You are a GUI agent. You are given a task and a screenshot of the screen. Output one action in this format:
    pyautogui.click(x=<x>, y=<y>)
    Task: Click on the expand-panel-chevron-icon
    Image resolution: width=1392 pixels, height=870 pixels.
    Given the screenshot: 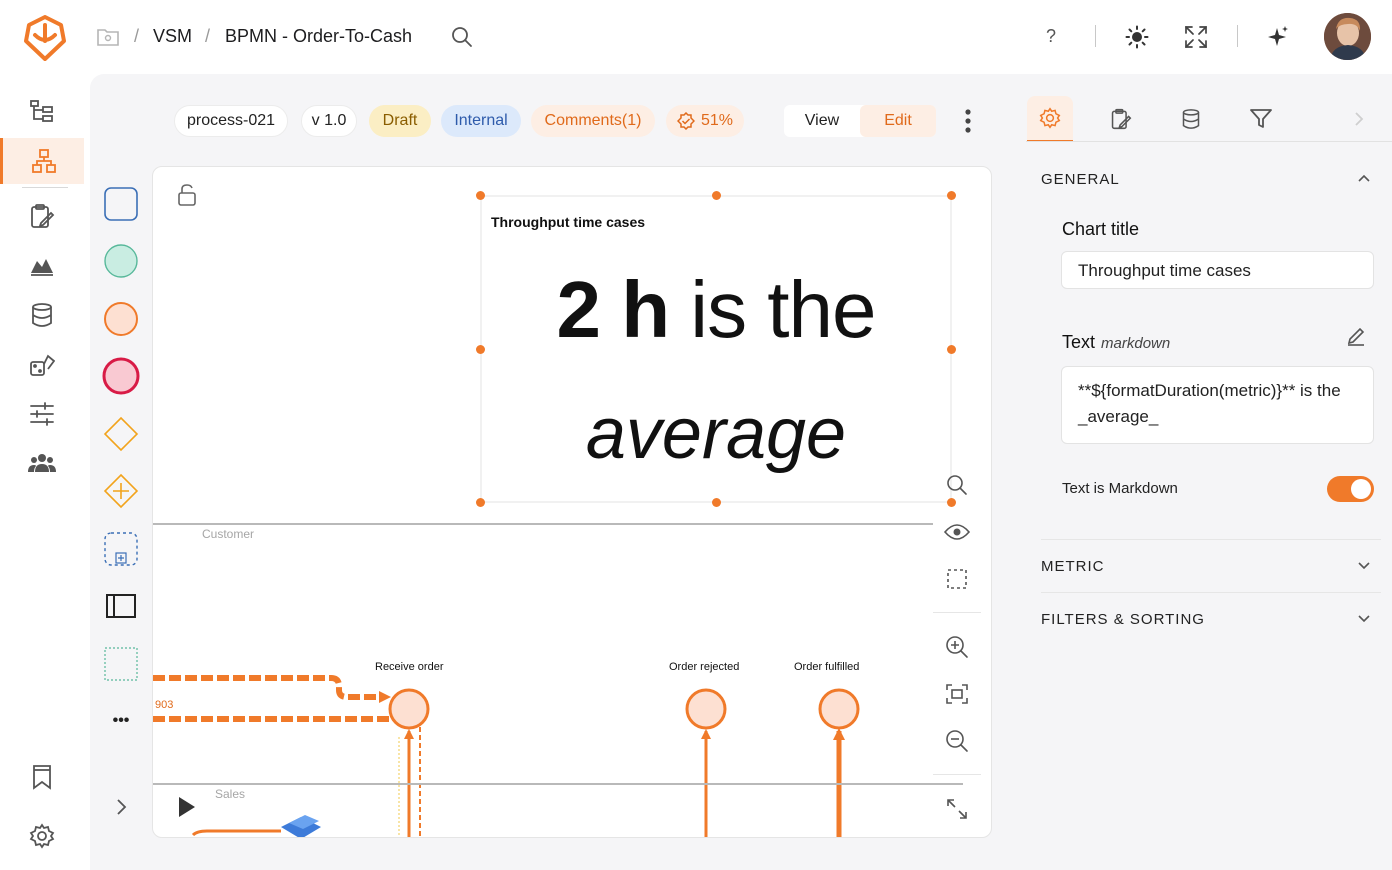 What is the action you would take?
    pyautogui.click(x=121, y=807)
    